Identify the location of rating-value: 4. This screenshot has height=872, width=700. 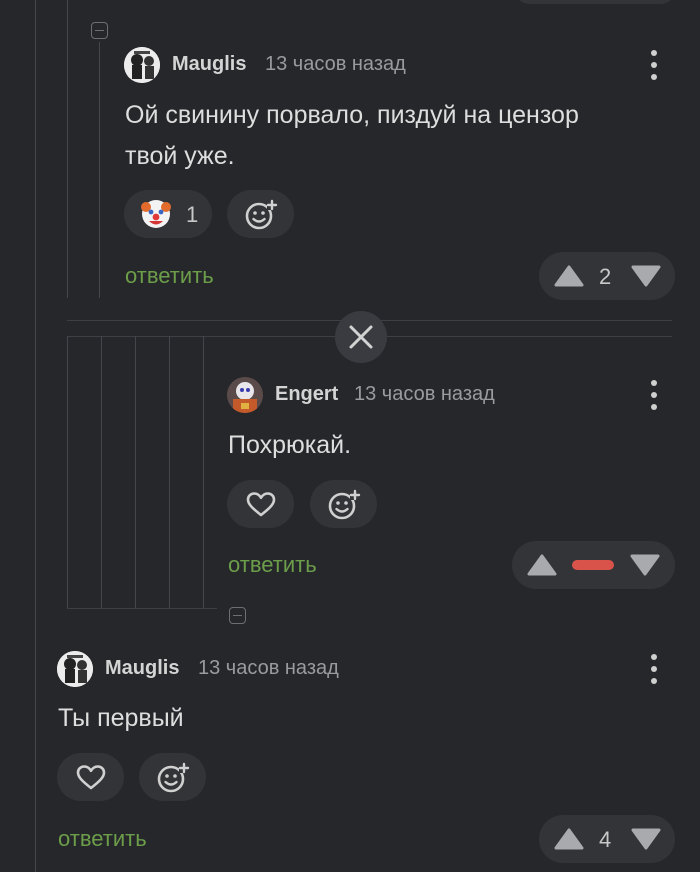
(605, 839).